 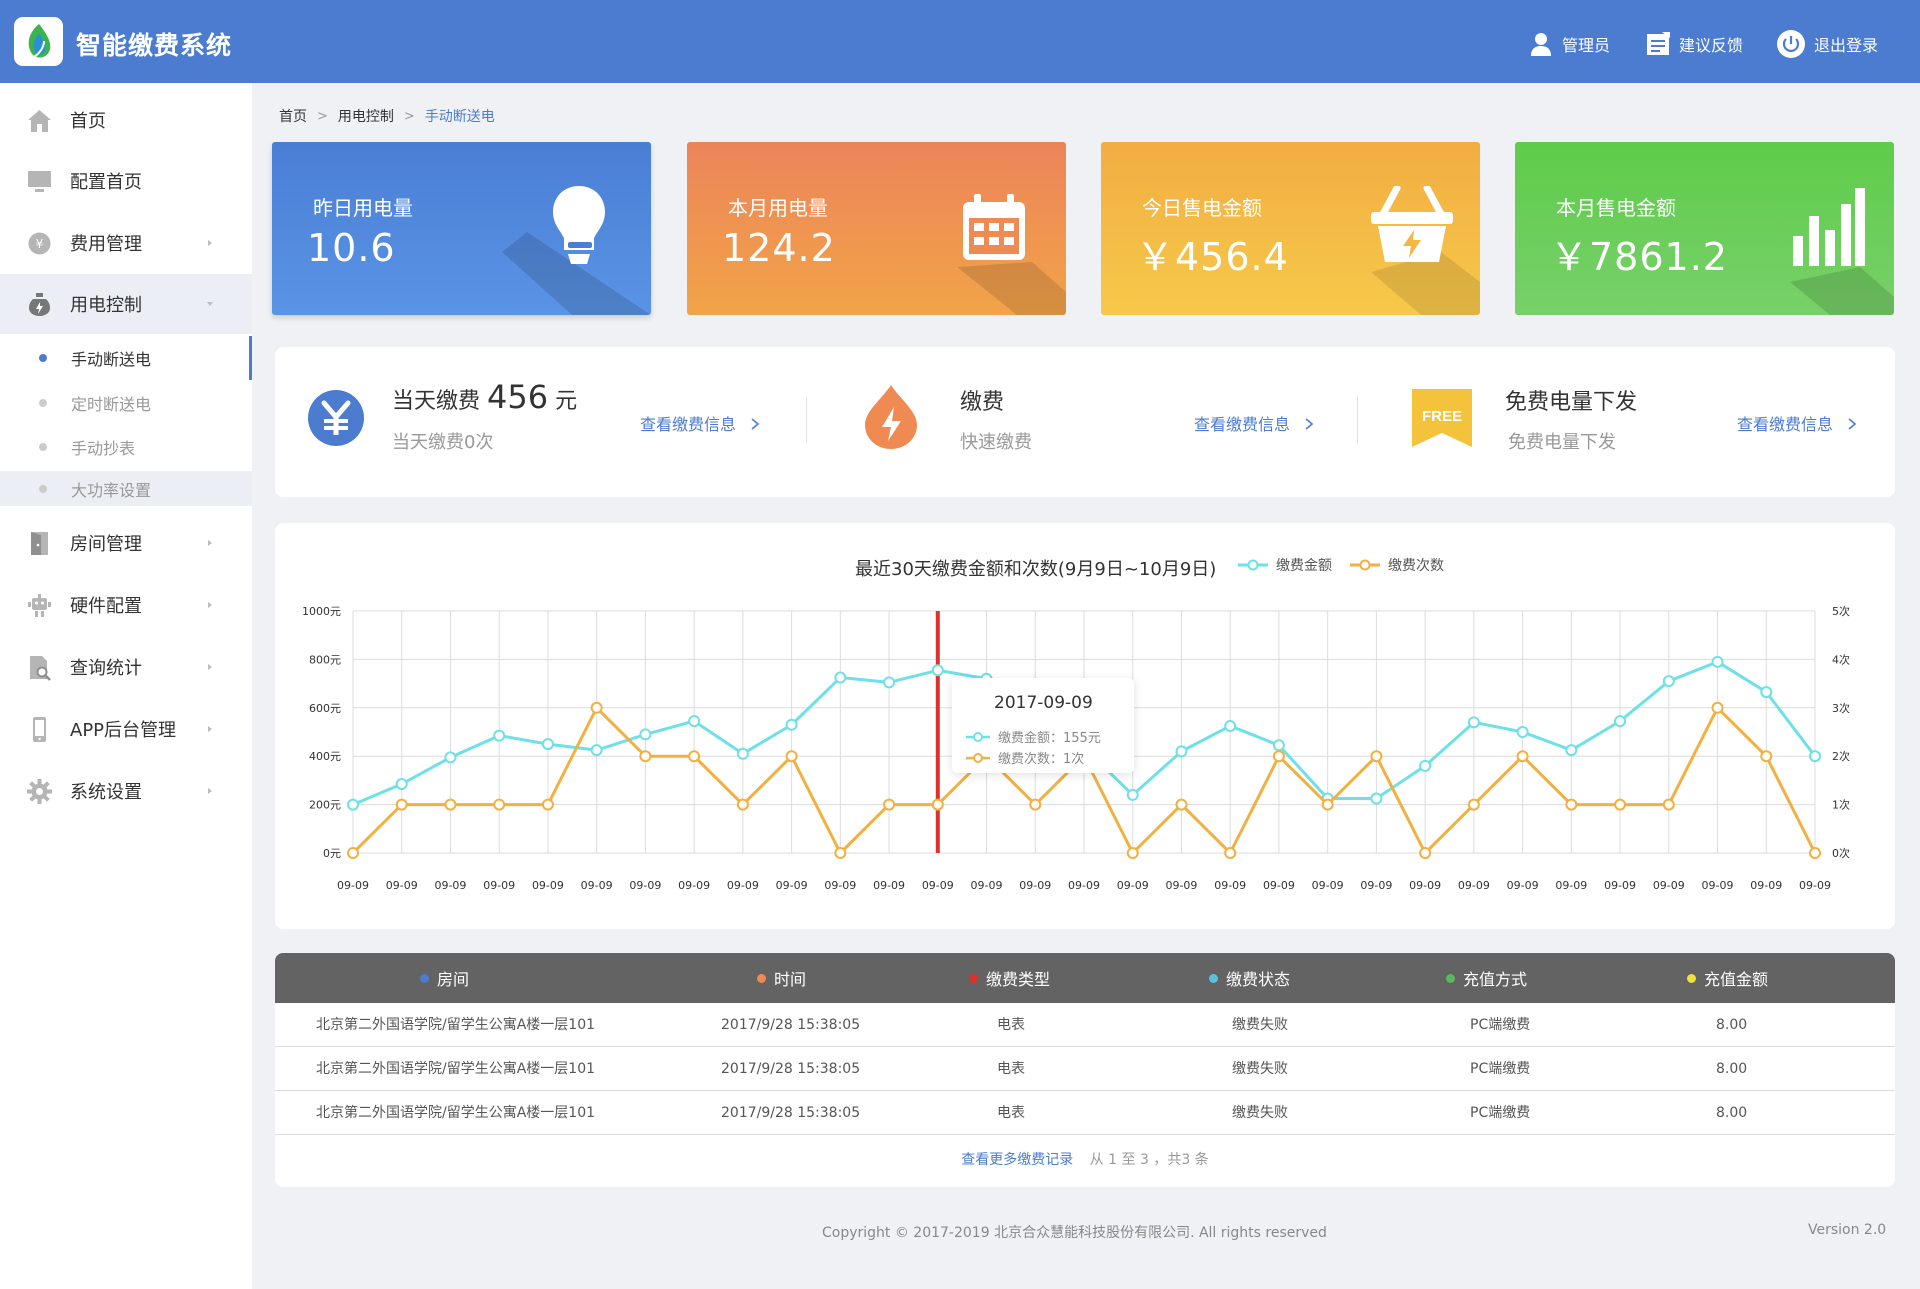 I want to click on tooltip-count: 缴费次数：1次, so click(x=1041, y=759).